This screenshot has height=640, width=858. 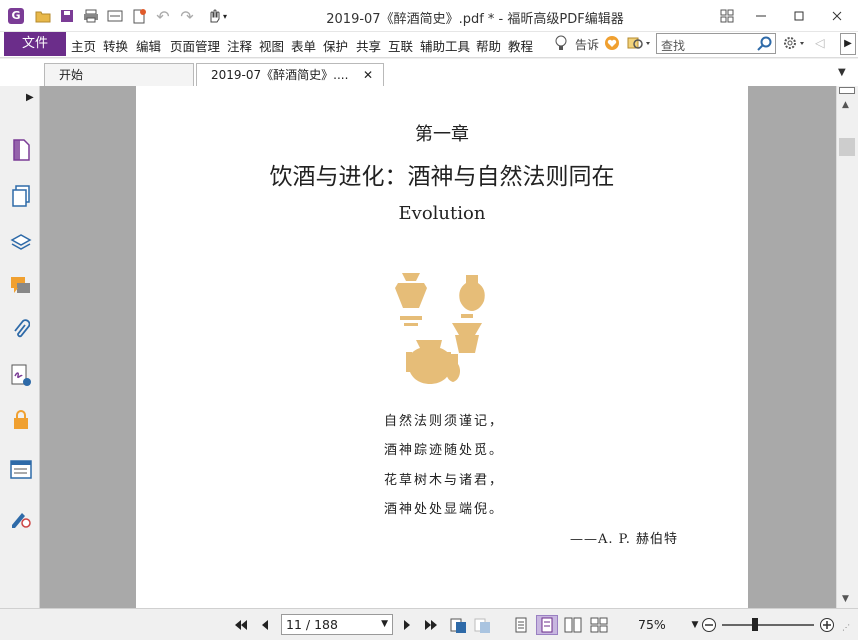 I want to click on security-lock-icon, so click(x=21, y=420).